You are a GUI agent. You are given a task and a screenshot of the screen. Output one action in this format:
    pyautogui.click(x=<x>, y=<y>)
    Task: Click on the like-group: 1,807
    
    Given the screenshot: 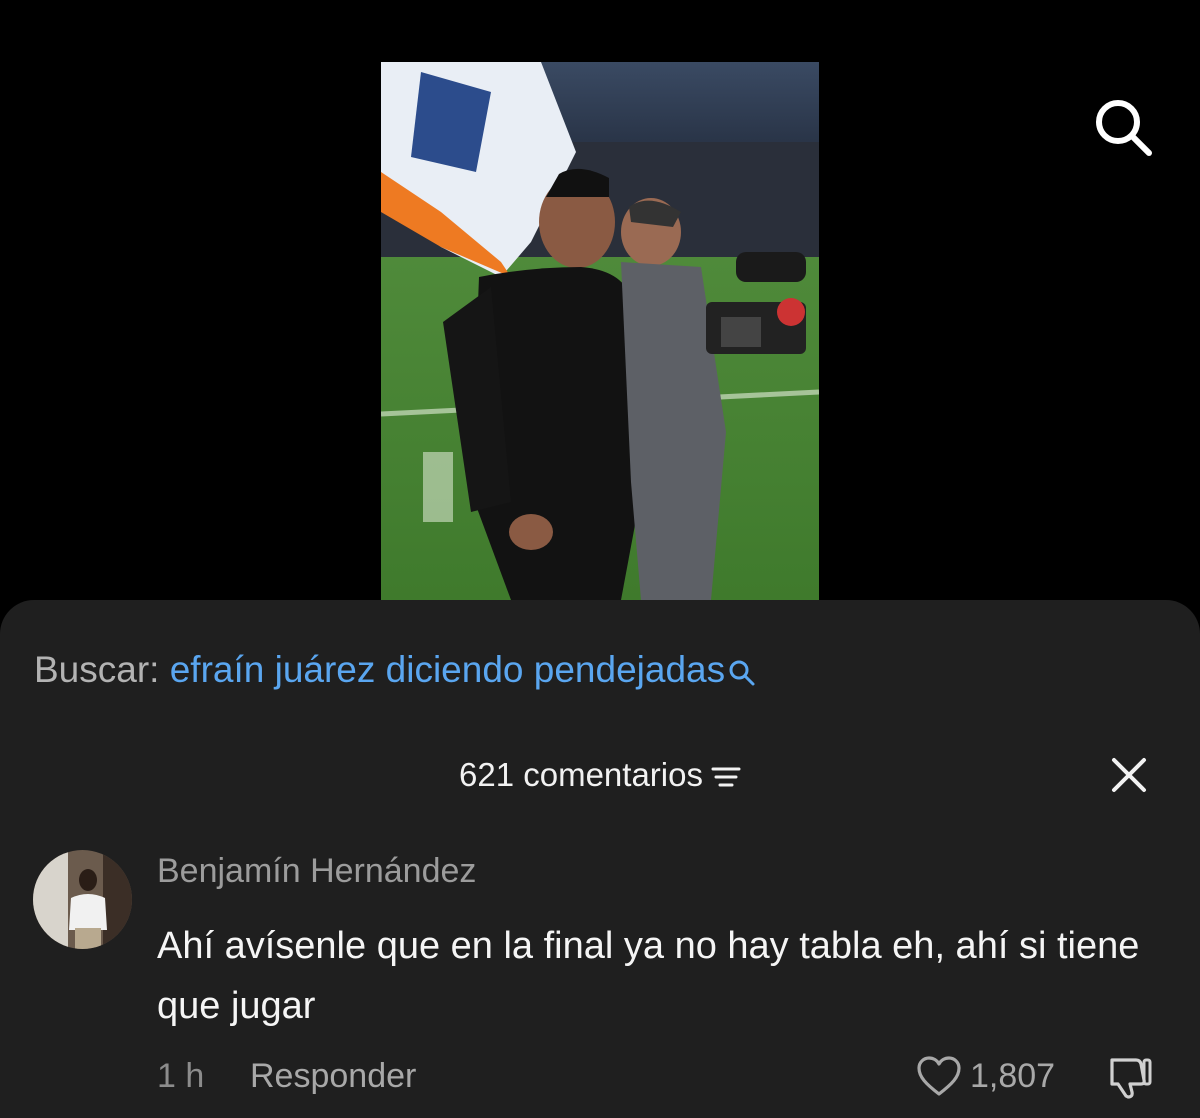 What is the action you would take?
    pyautogui.click(x=985, y=1076)
    